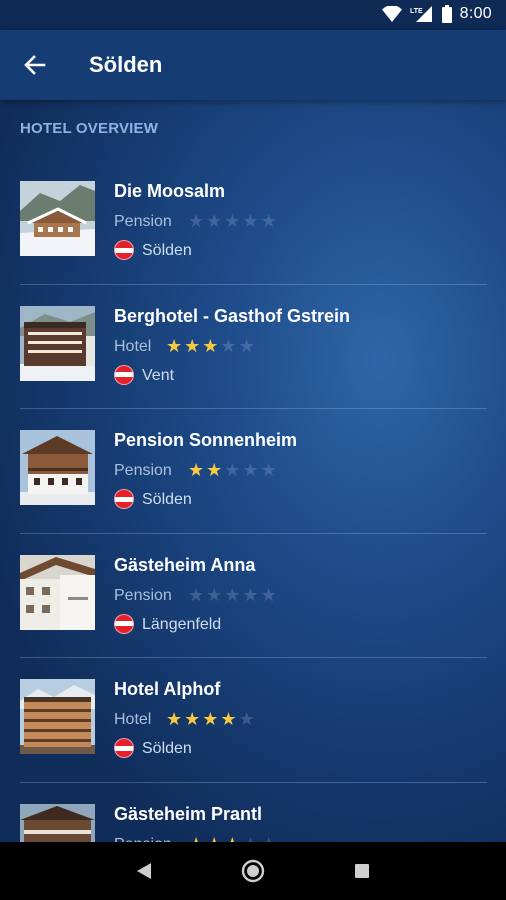 The width and height of the screenshot is (506, 900). I want to click on hotel-name: Gästeheim Anna, so click(185, 564).